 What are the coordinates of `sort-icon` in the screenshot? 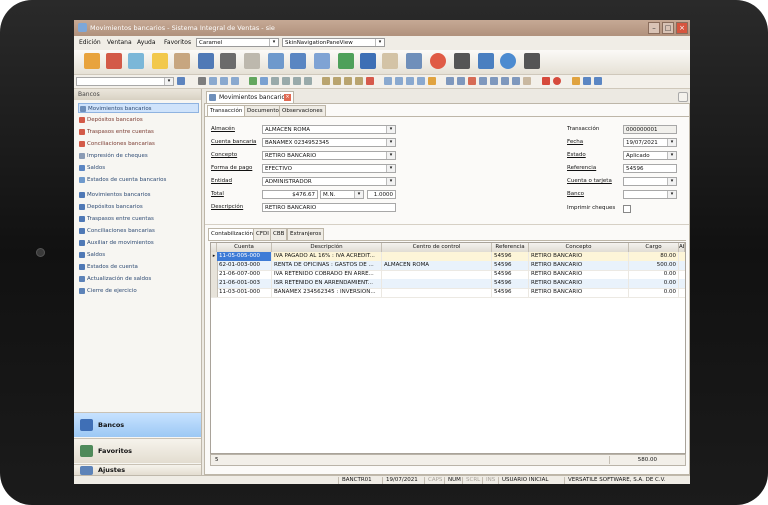 It's located at (461, 81).